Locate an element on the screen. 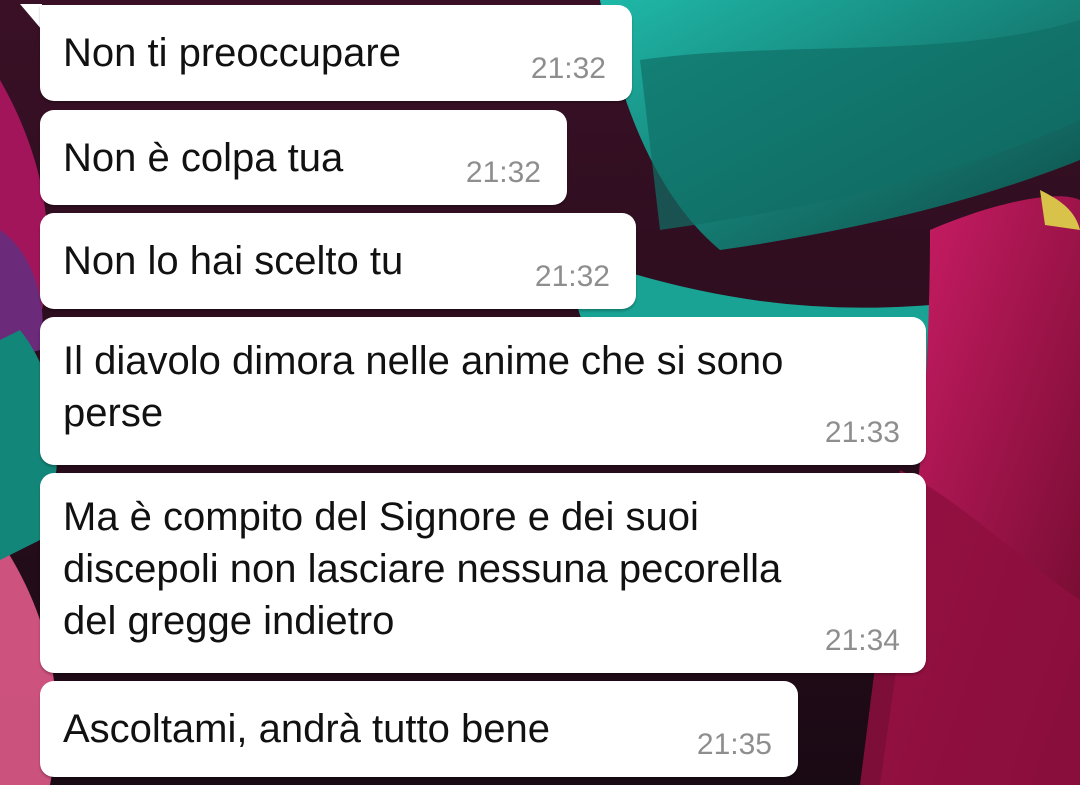  message-timestamp: 21:33 is located at coordinates (862, 432).